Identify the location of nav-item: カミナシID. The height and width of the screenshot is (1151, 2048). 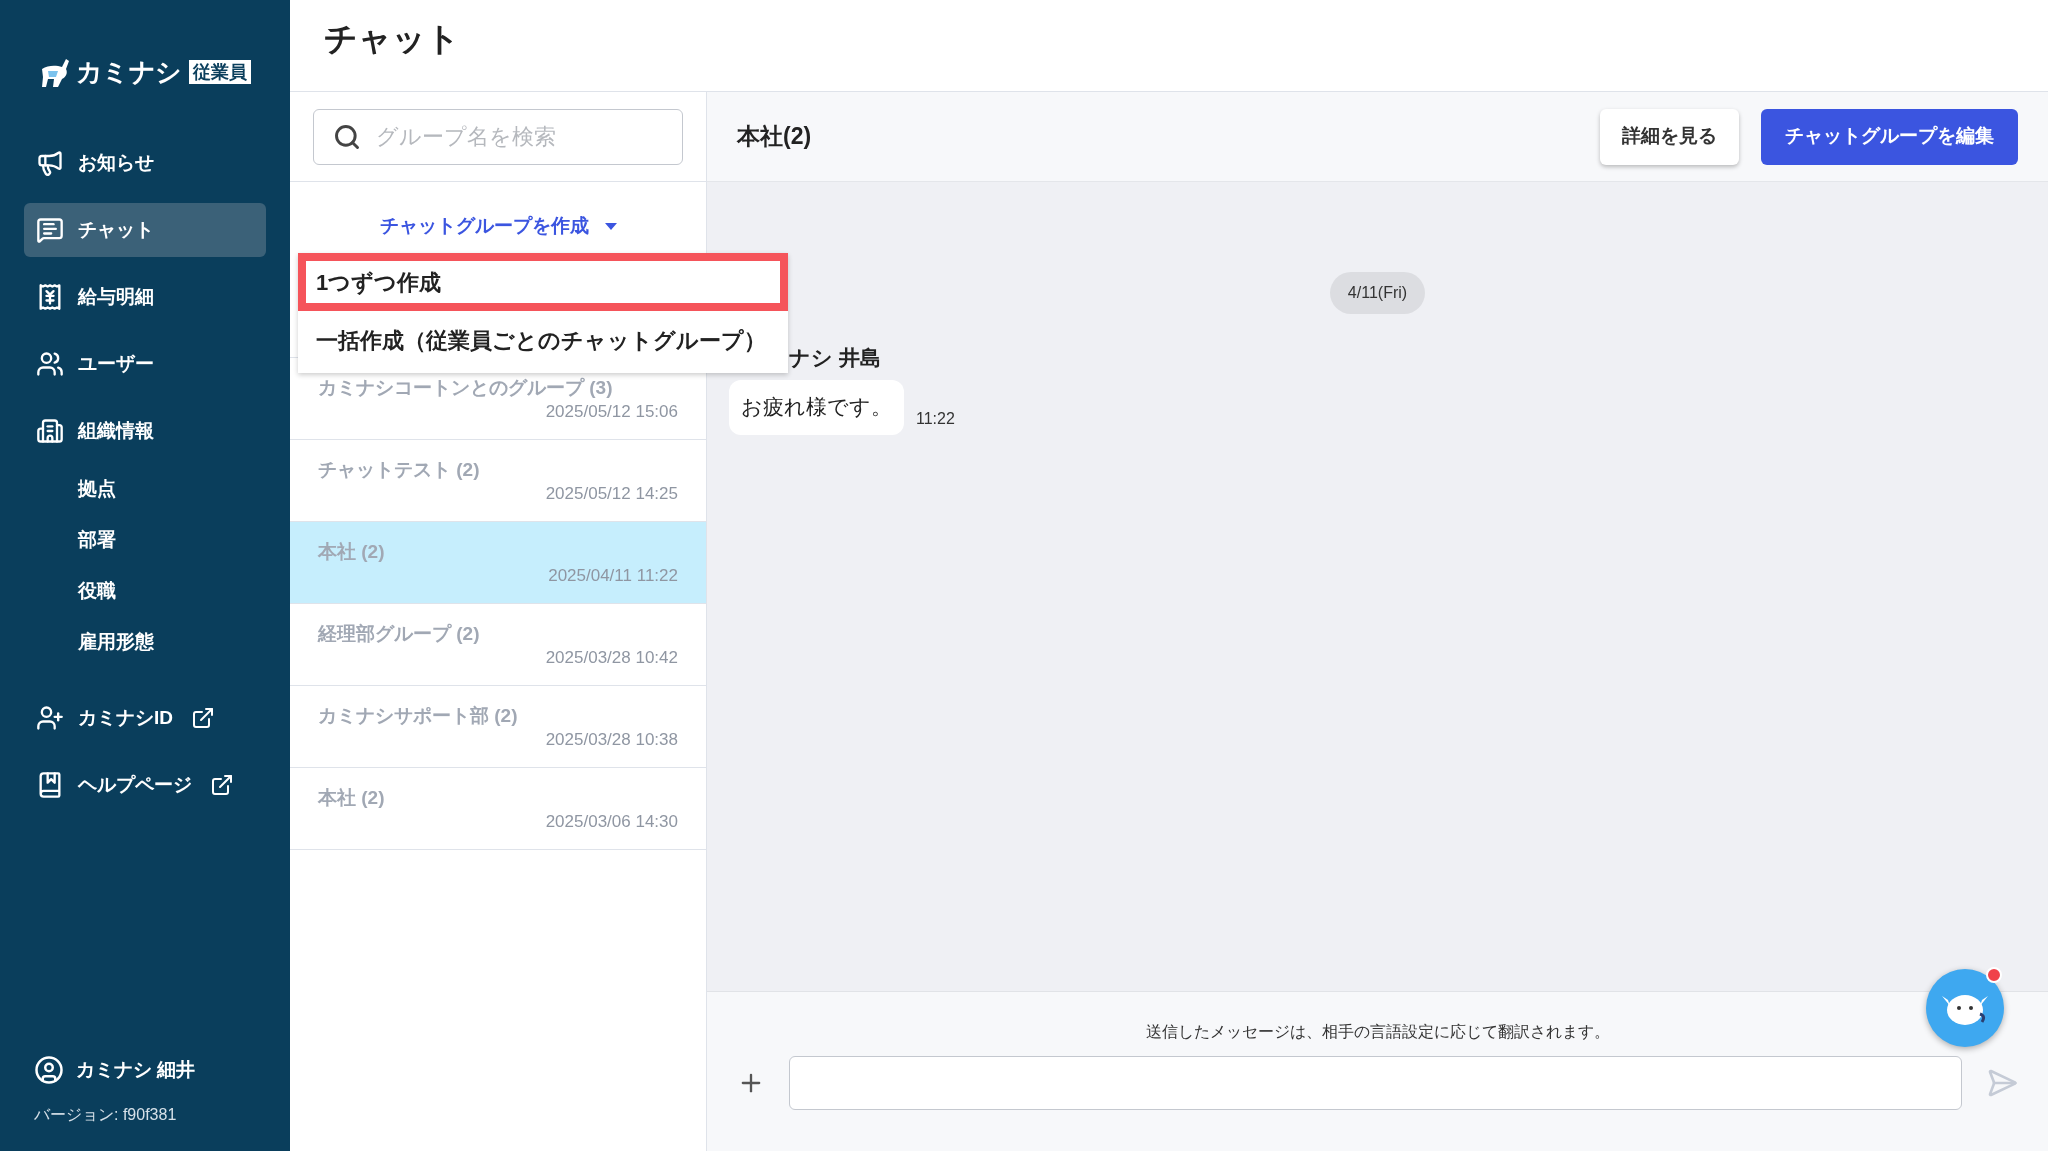
(145, 718).